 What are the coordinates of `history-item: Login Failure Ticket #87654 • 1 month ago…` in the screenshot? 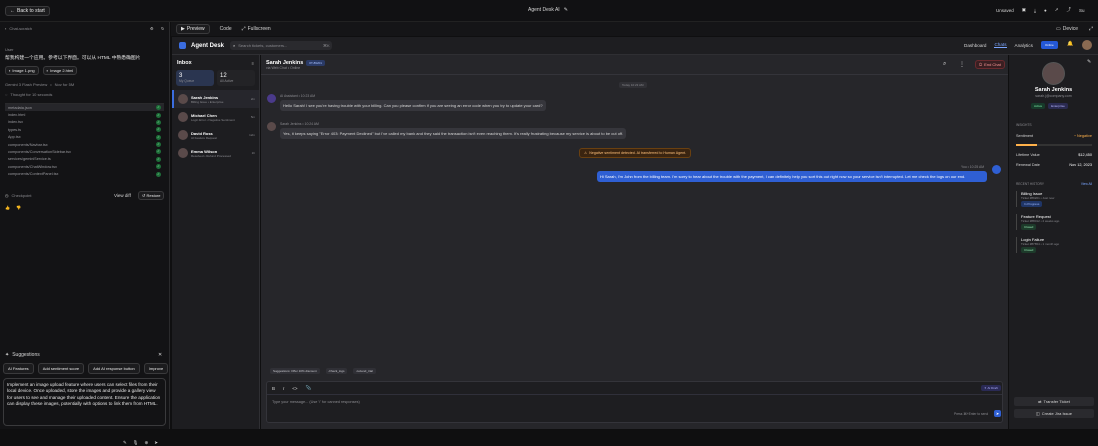 It's located at (1055, 245).